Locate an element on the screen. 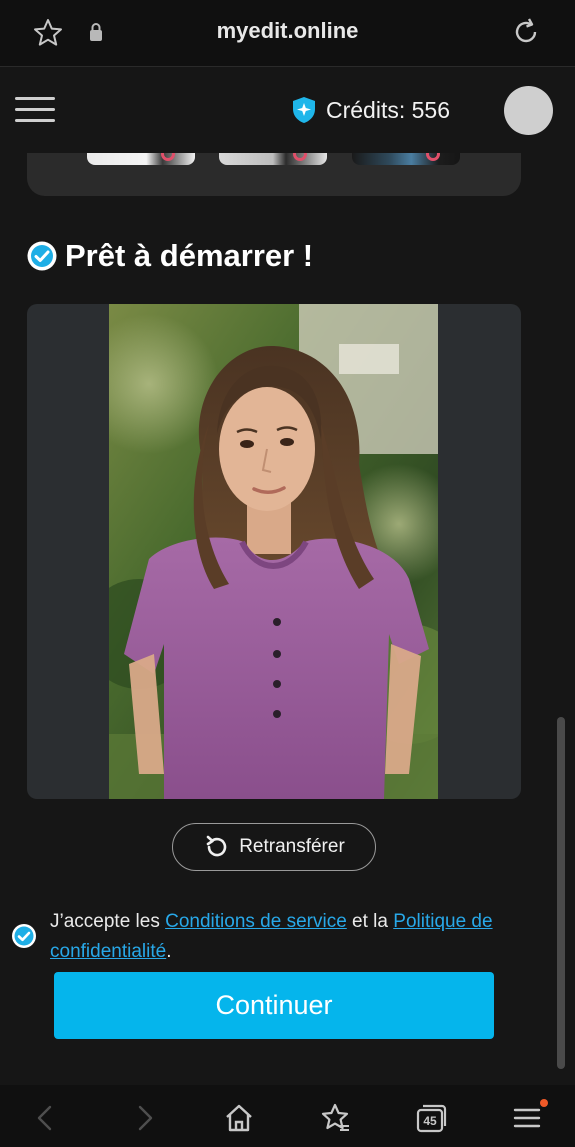 This screenshot has width=575, height=1147. tabs-count: 45 is located at coordinates (430, 1121).